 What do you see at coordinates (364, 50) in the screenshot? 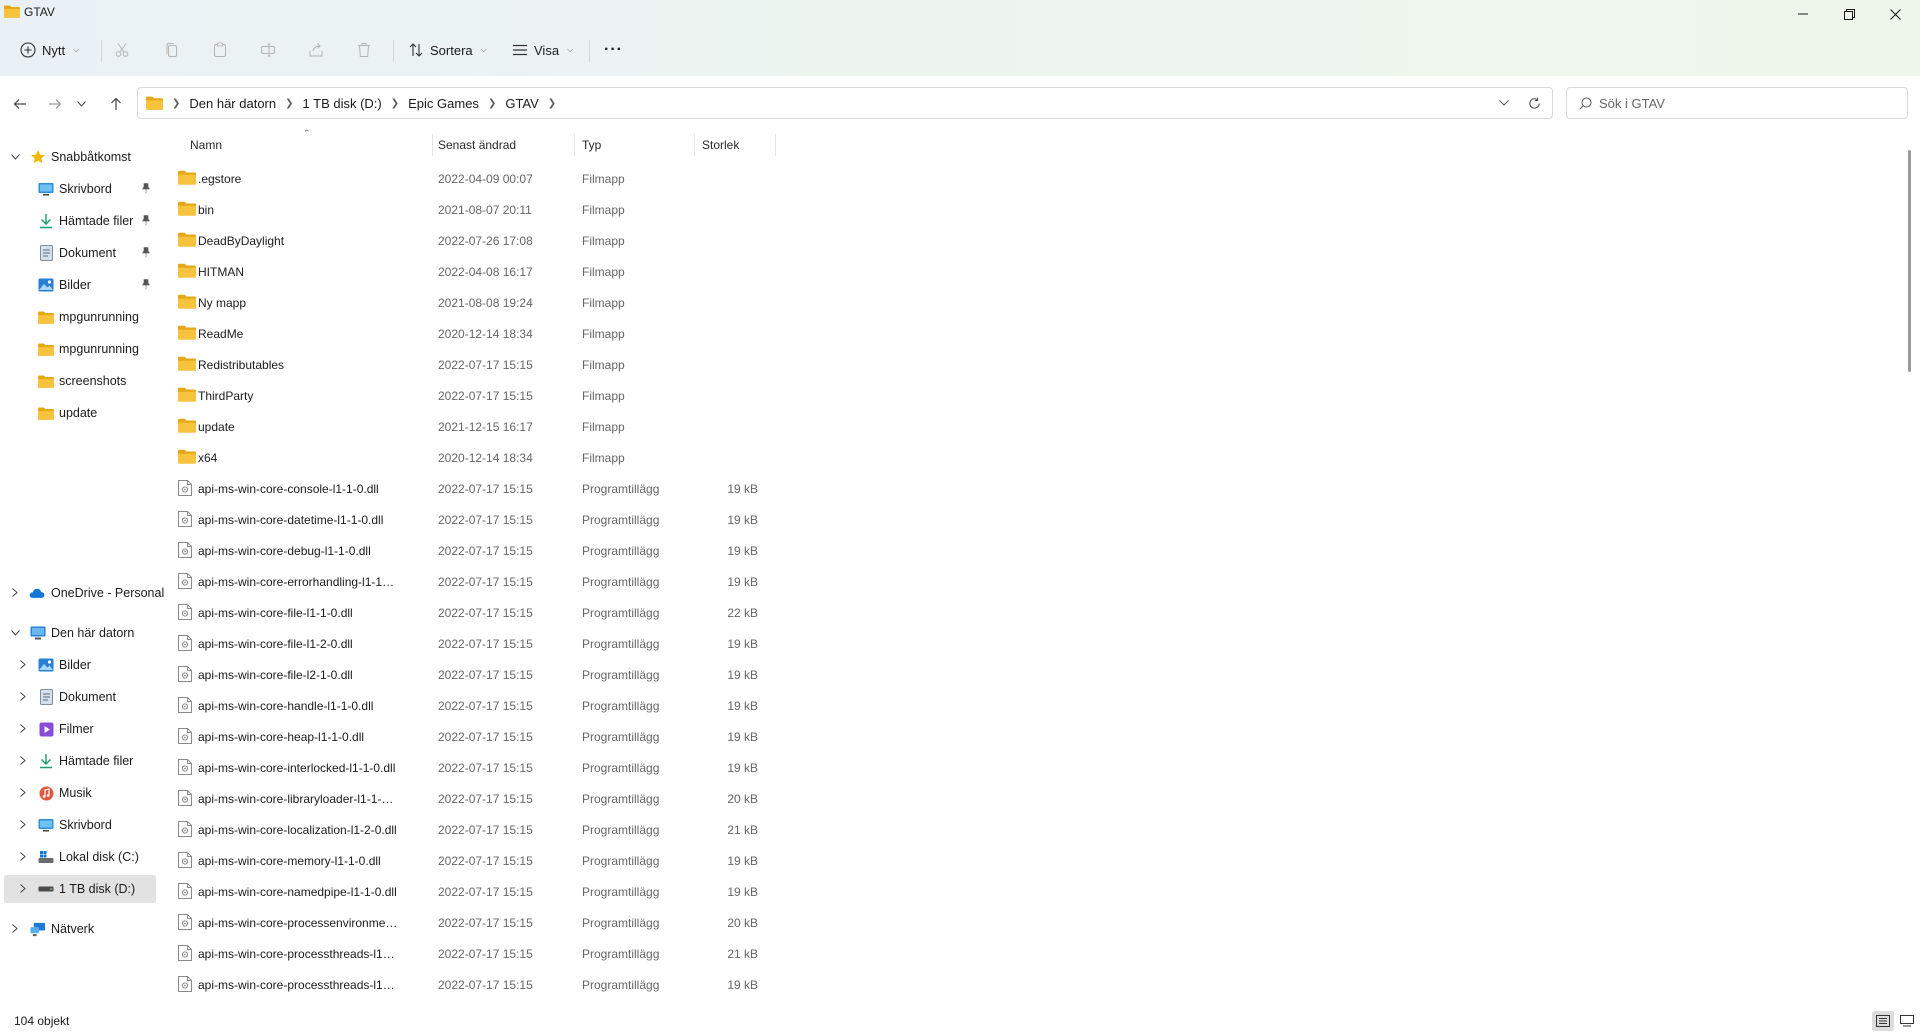
I see `delete-button` at bounding box center [364, 50].